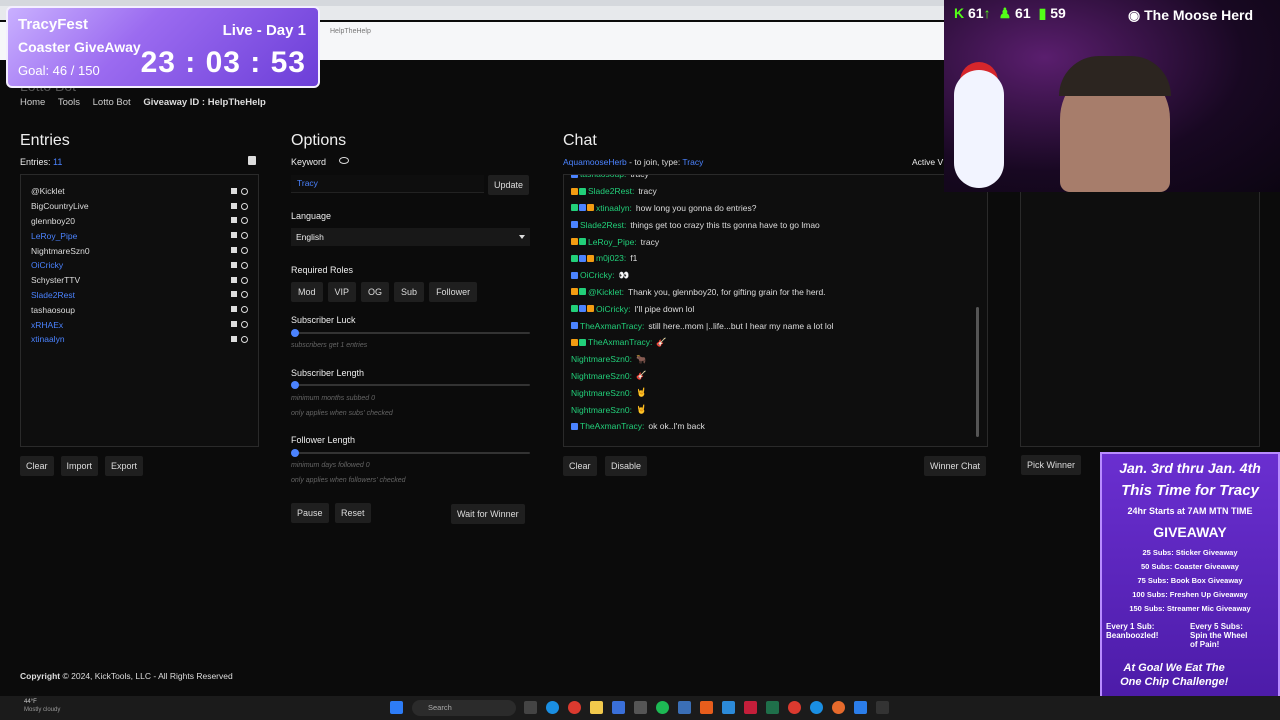 This screenshot has width=1280, height=720. I want to click on wait-for-winner-button: Wait for Winner, so click(488, 514).